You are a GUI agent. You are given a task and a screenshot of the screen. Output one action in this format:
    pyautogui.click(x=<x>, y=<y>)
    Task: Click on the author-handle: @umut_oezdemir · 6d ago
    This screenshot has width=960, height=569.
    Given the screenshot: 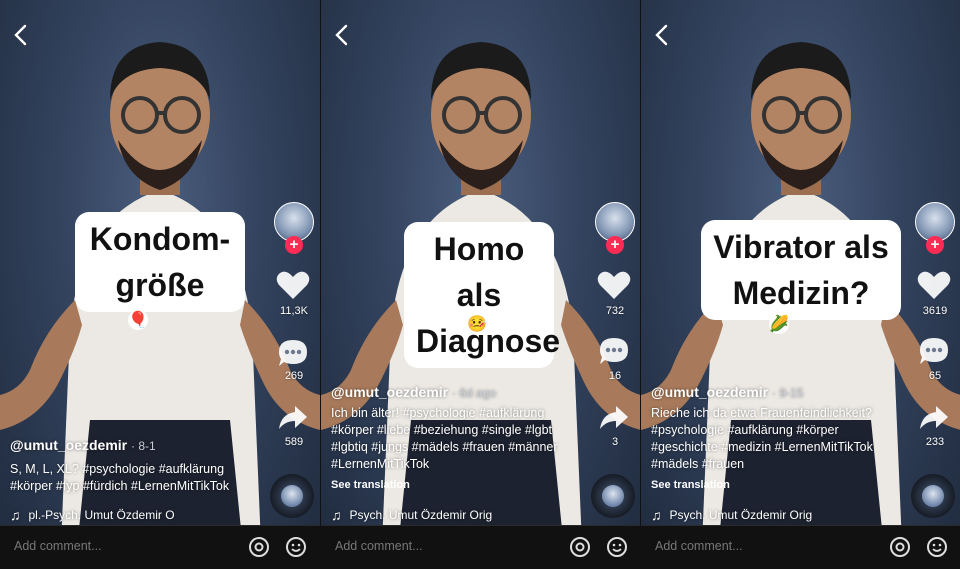 What is the action you would take?
    pyautogui.click(x=413, y=392)
    